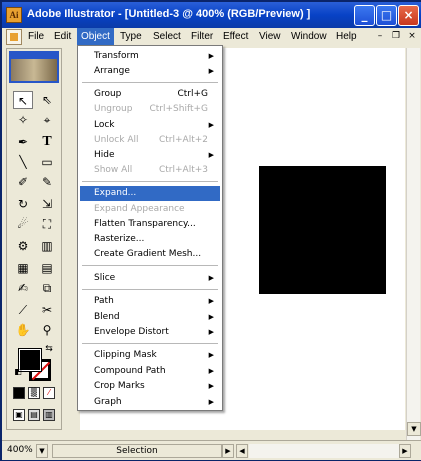  I want to click on full-screen-menu-mode-icon: ▤, so click(34, 415).